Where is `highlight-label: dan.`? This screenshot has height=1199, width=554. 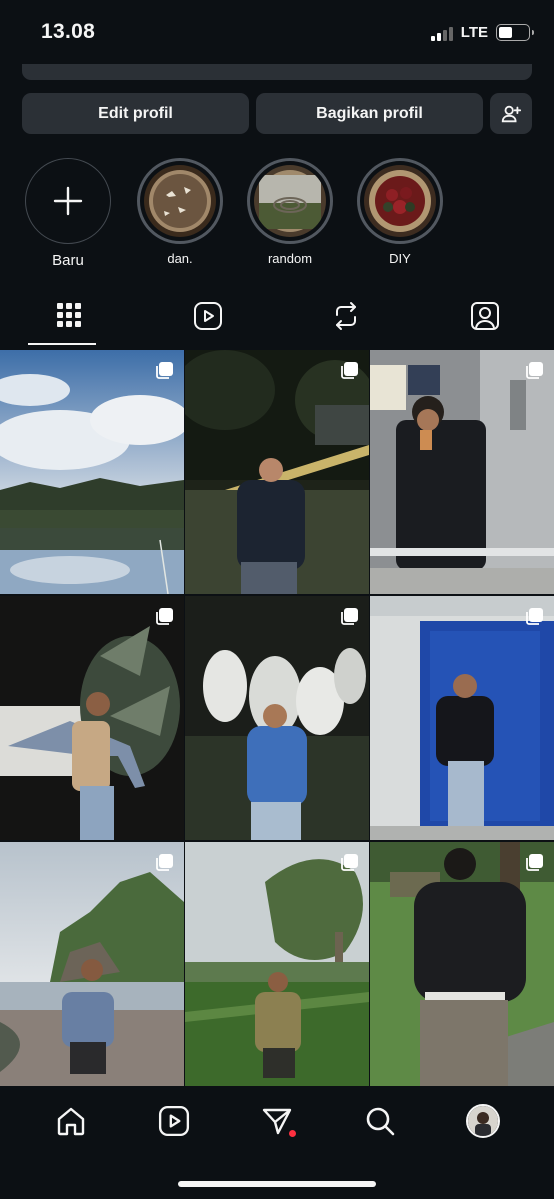
highlight-label: dan. is located at coordinates (180, 258).